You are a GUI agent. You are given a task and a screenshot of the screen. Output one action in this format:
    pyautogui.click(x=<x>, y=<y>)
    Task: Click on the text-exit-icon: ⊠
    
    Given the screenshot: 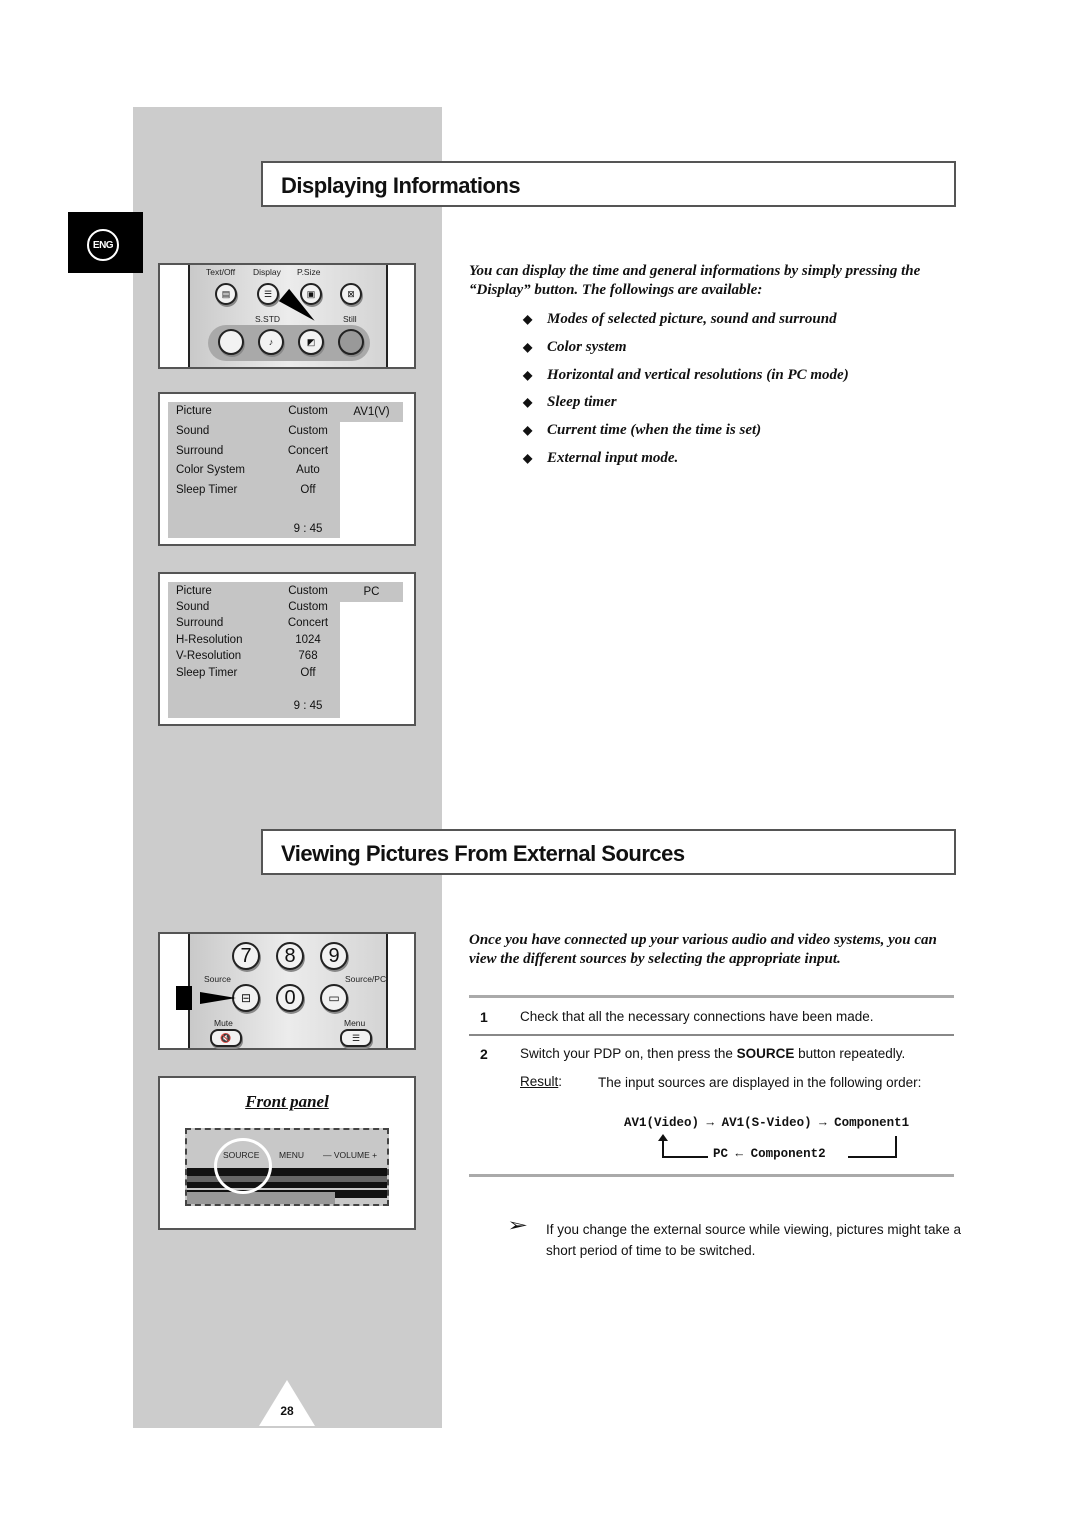 What is the action you would take?
    pyautogui.click(x=351, y=294)
    